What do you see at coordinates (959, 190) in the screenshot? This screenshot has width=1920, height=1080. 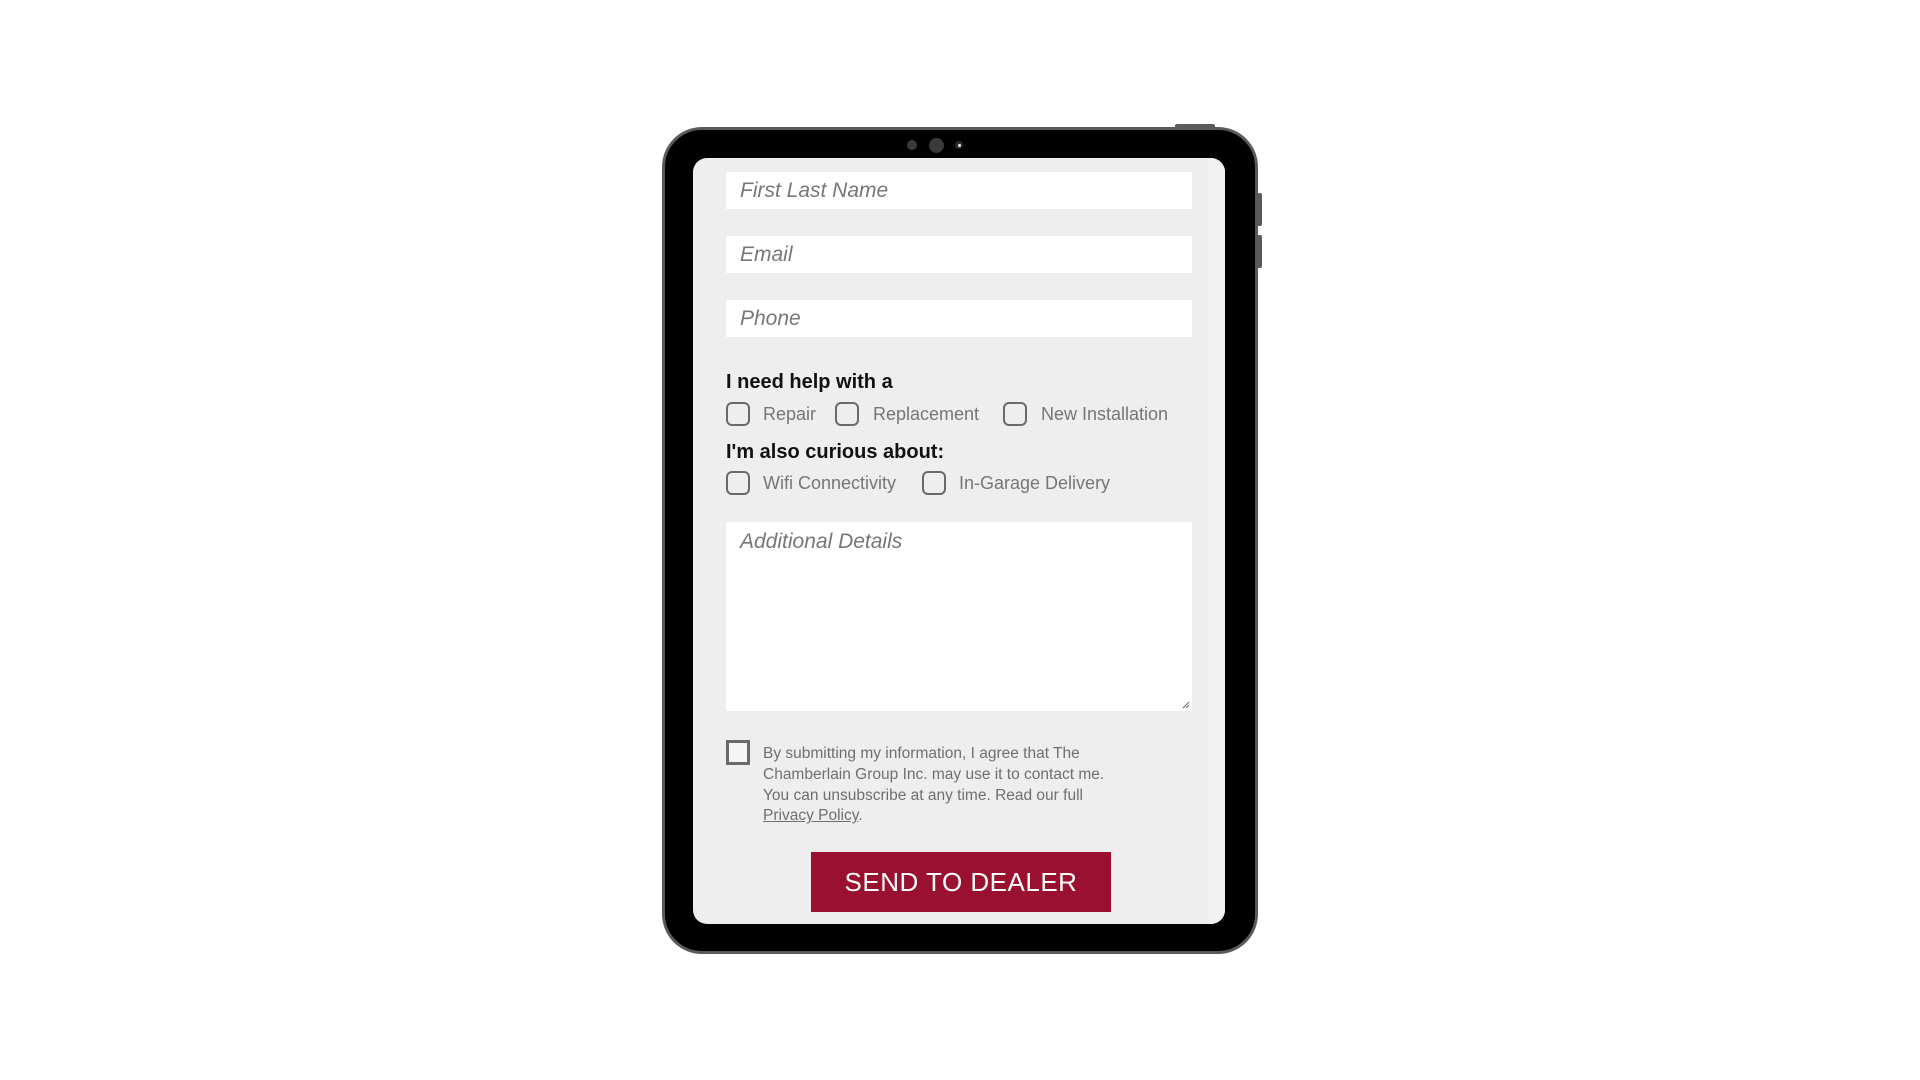 I see `name-input` at bounding box center [959, 190].